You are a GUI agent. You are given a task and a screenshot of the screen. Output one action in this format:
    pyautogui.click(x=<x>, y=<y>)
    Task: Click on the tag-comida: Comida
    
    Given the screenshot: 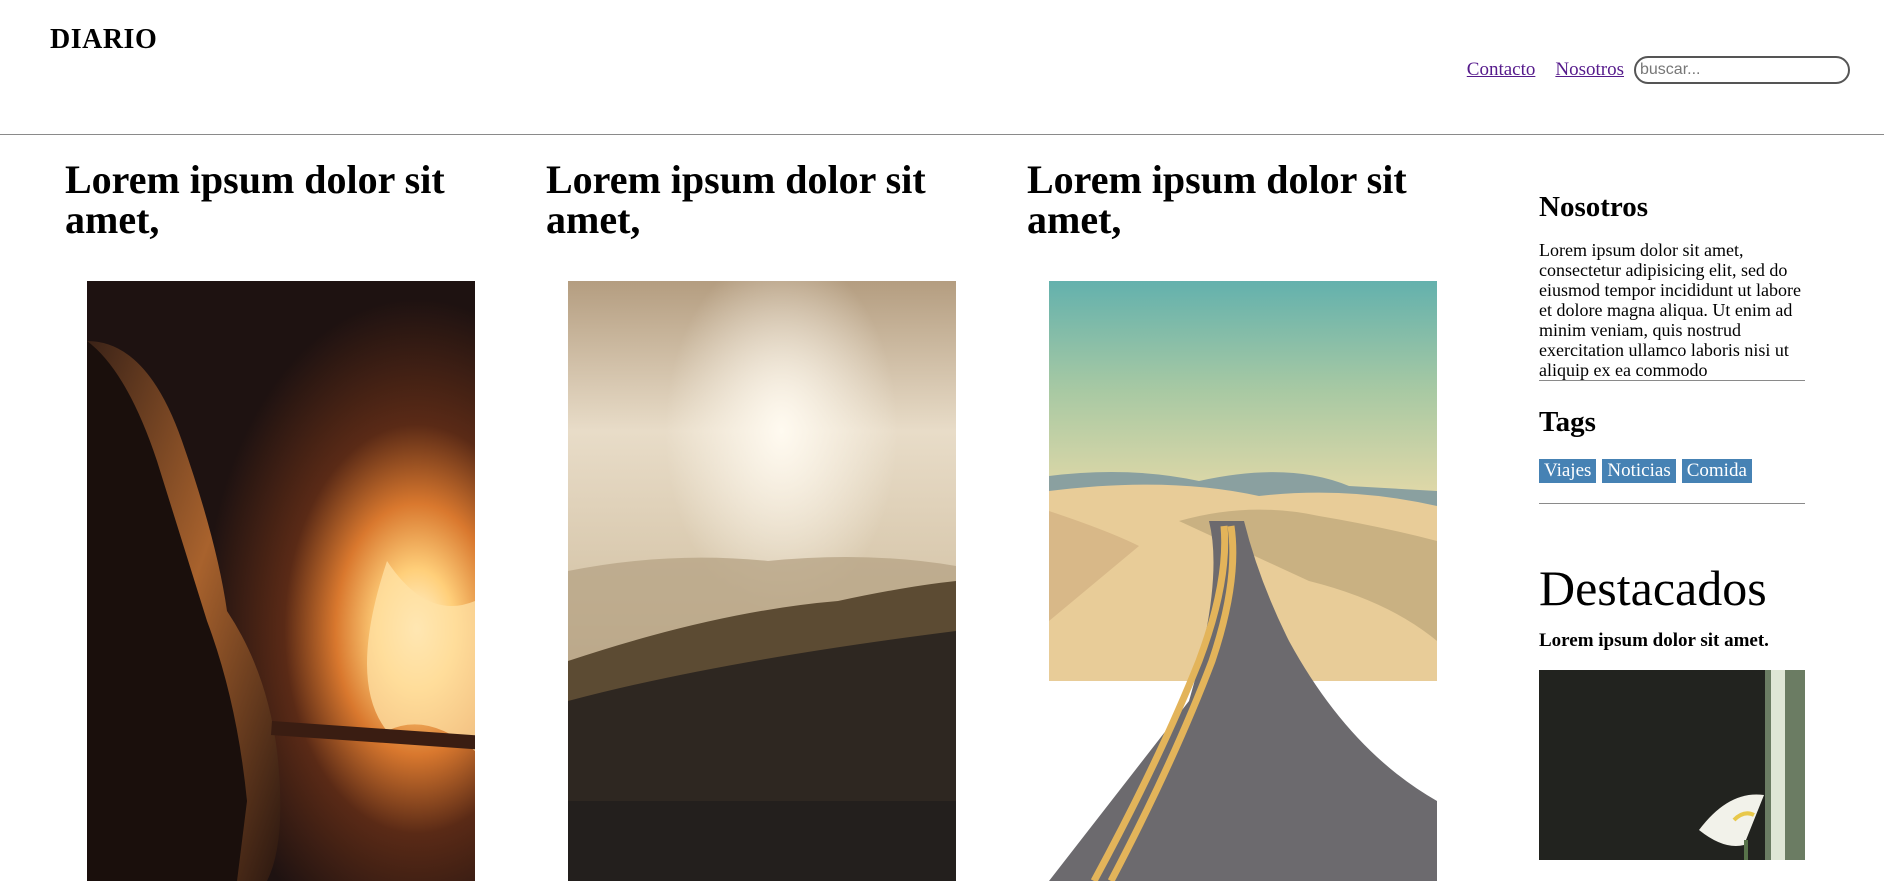 What is the action you would take?
    pyautogui.click(x=1716, y=471)
    